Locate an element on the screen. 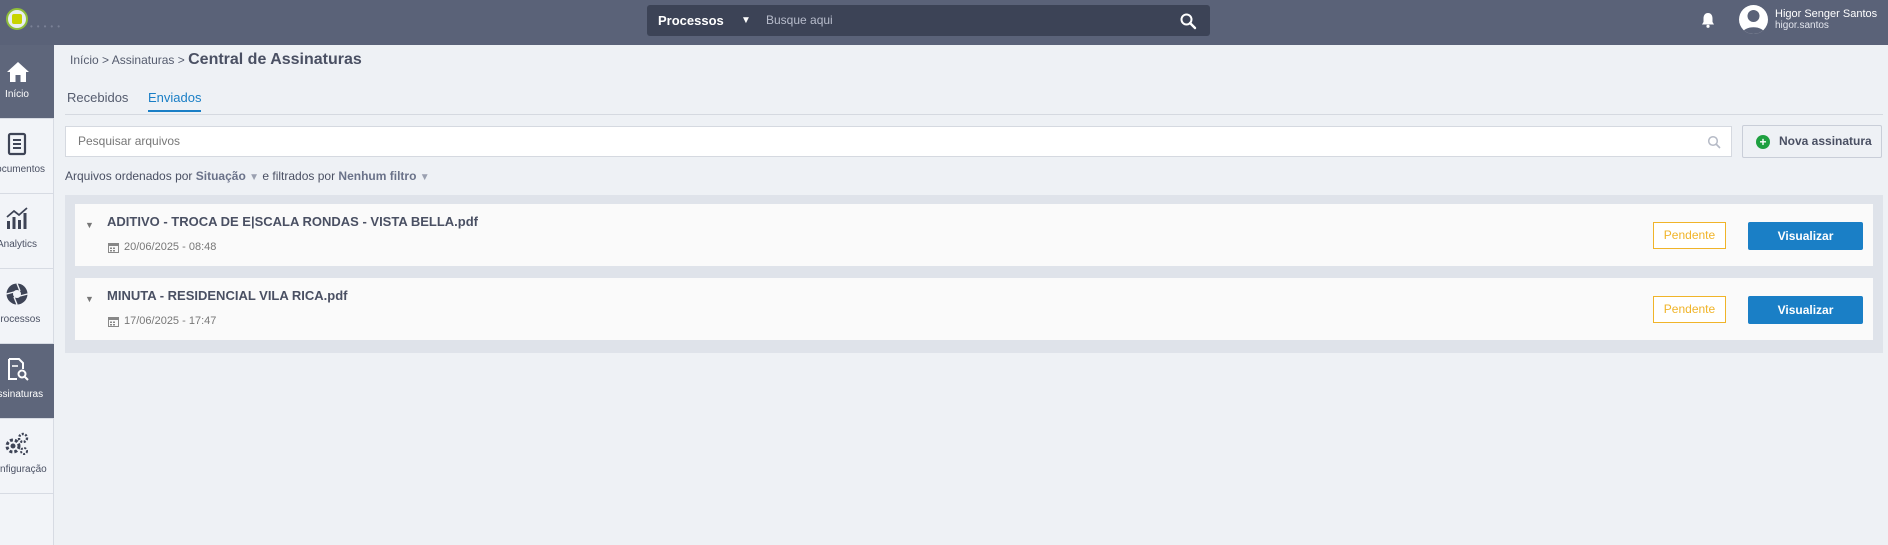 The height and width of the screenshot is (545, 1888). aperture-icon is located at coordinates (17, 294).